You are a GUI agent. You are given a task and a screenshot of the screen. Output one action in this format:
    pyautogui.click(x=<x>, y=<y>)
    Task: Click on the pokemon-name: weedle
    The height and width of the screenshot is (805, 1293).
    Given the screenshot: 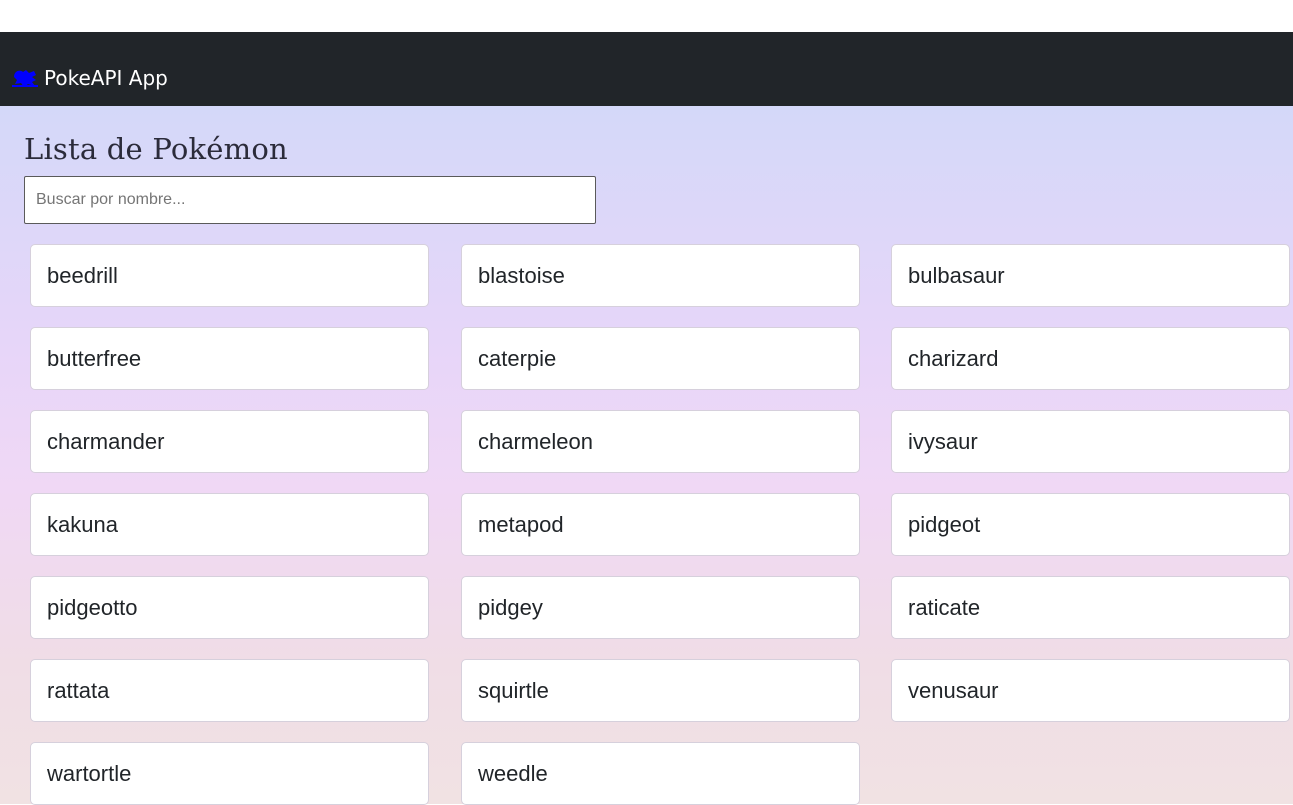 What is the action you would take?
    pyautogui.click(x=513, y=773)
    